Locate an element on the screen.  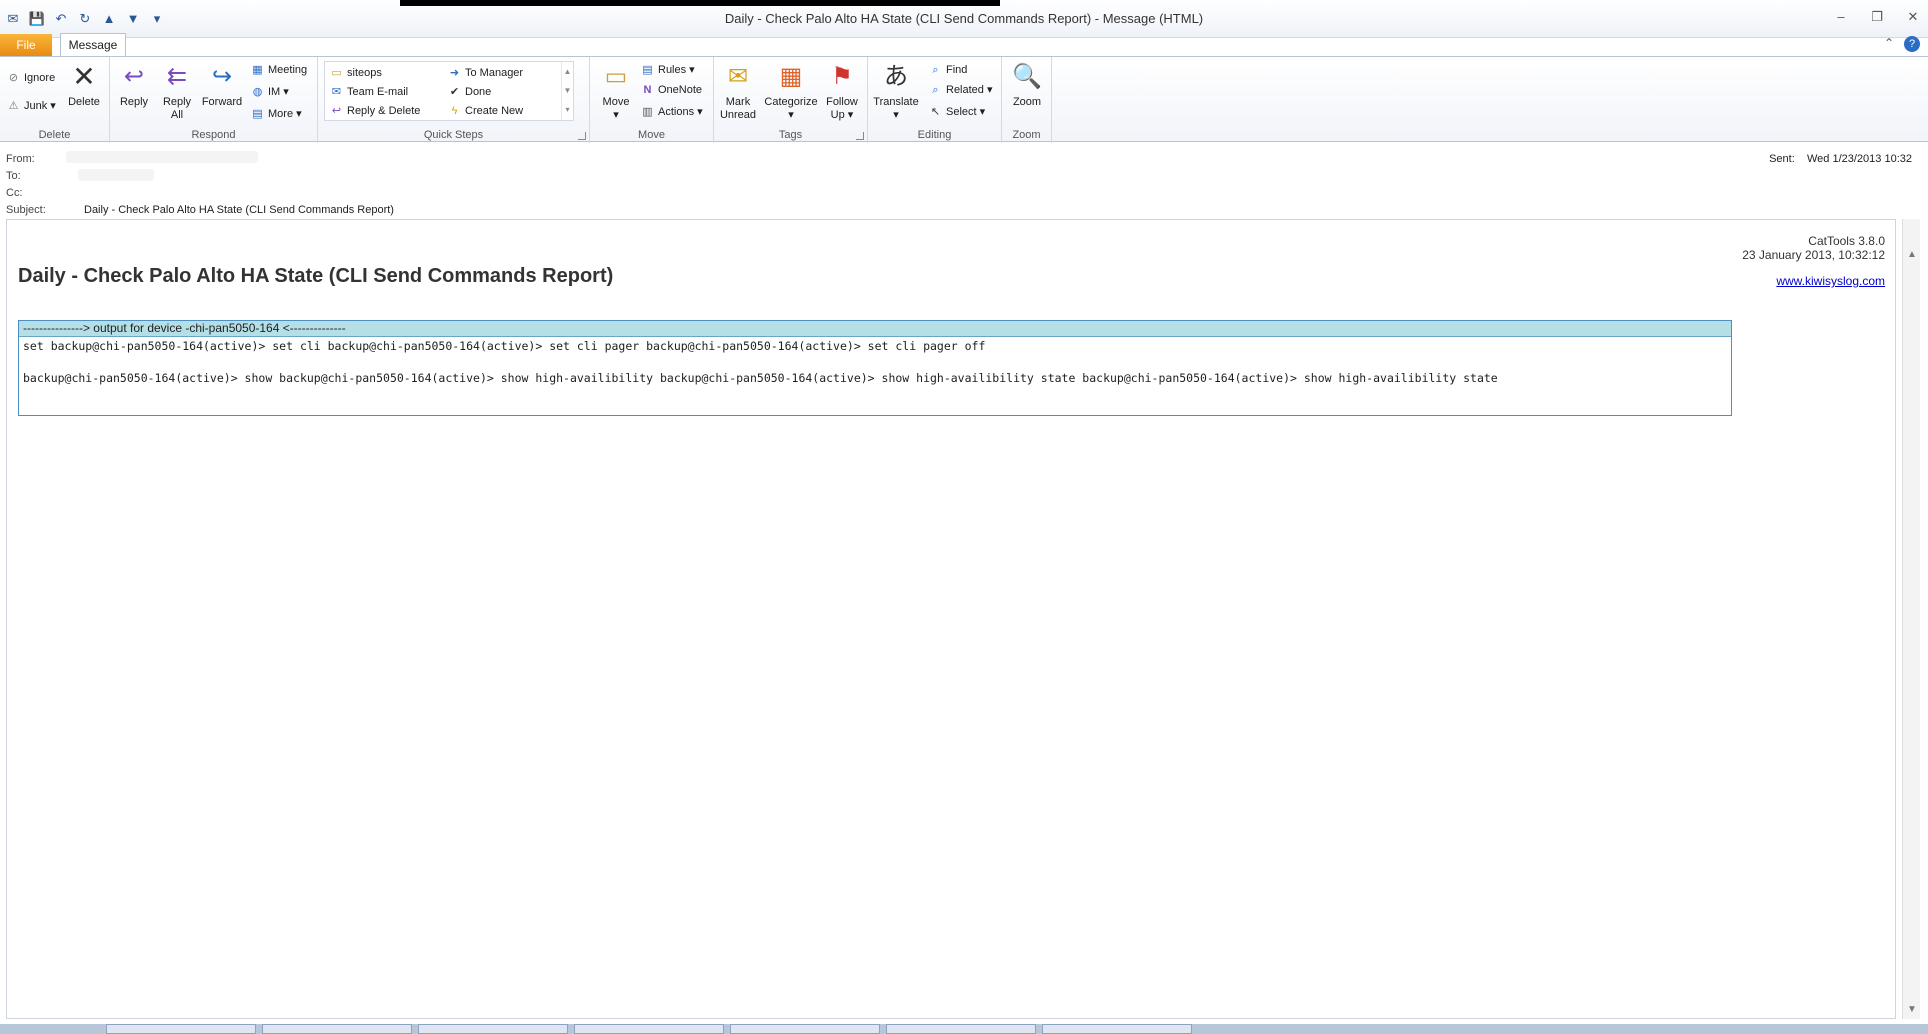
select-button: ↖ Select ▾ is located at coordinates (956, 112).